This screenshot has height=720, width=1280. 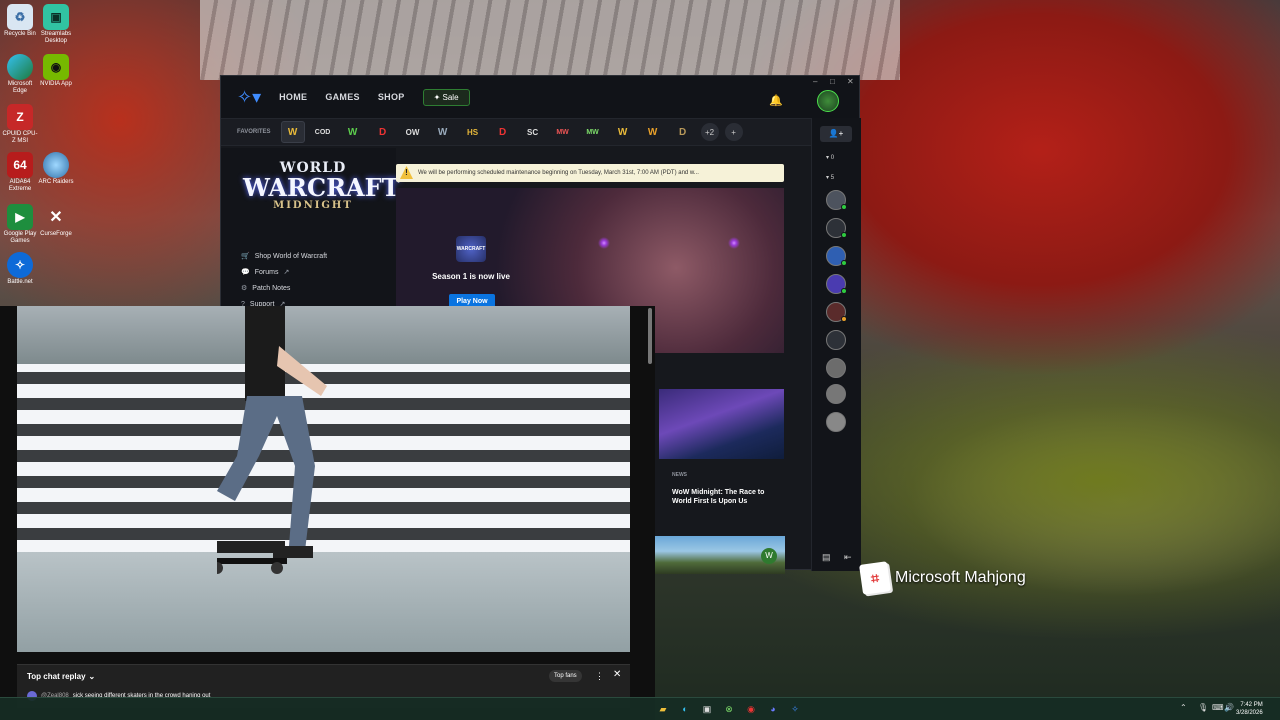 What do you see at coordinates (826, 557) in the screenshot?
I see `chat-icon: ▤` at bounding box center [826, 557].